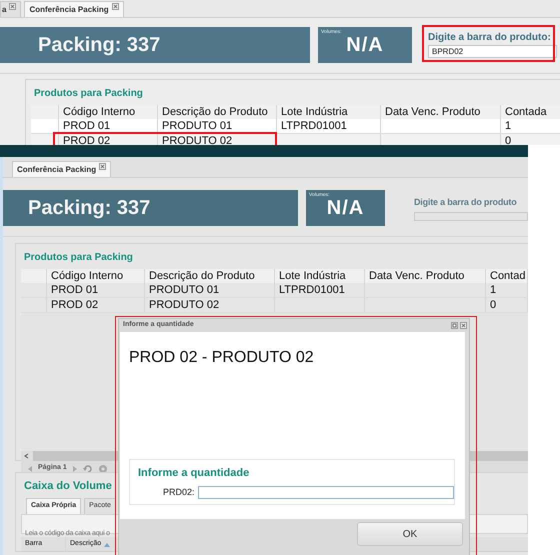 The width and height of the screenshot is (560, 555). I want to click on dialog-heading: PROD 02 - PRODUTO 02, so click(221, 358).